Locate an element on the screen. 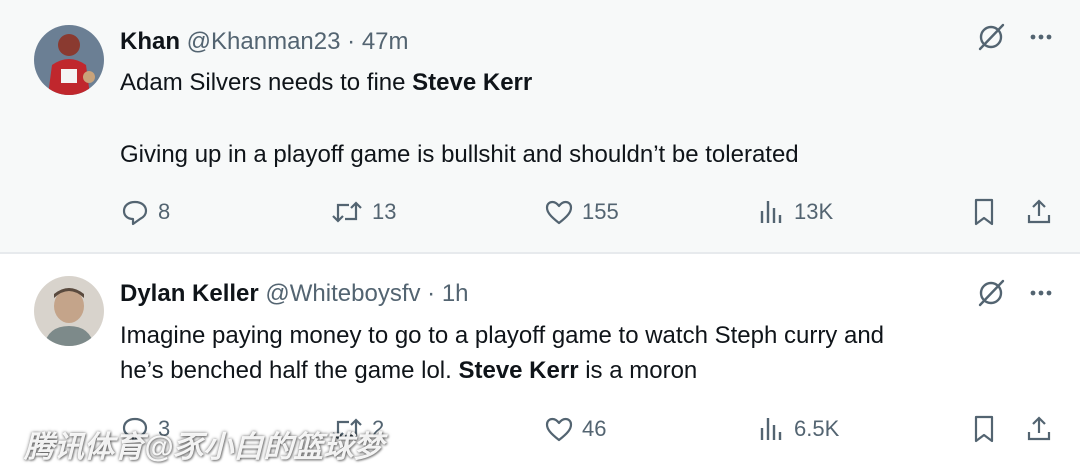  handle: @Khanman23 is located at coordinates (264, 41).